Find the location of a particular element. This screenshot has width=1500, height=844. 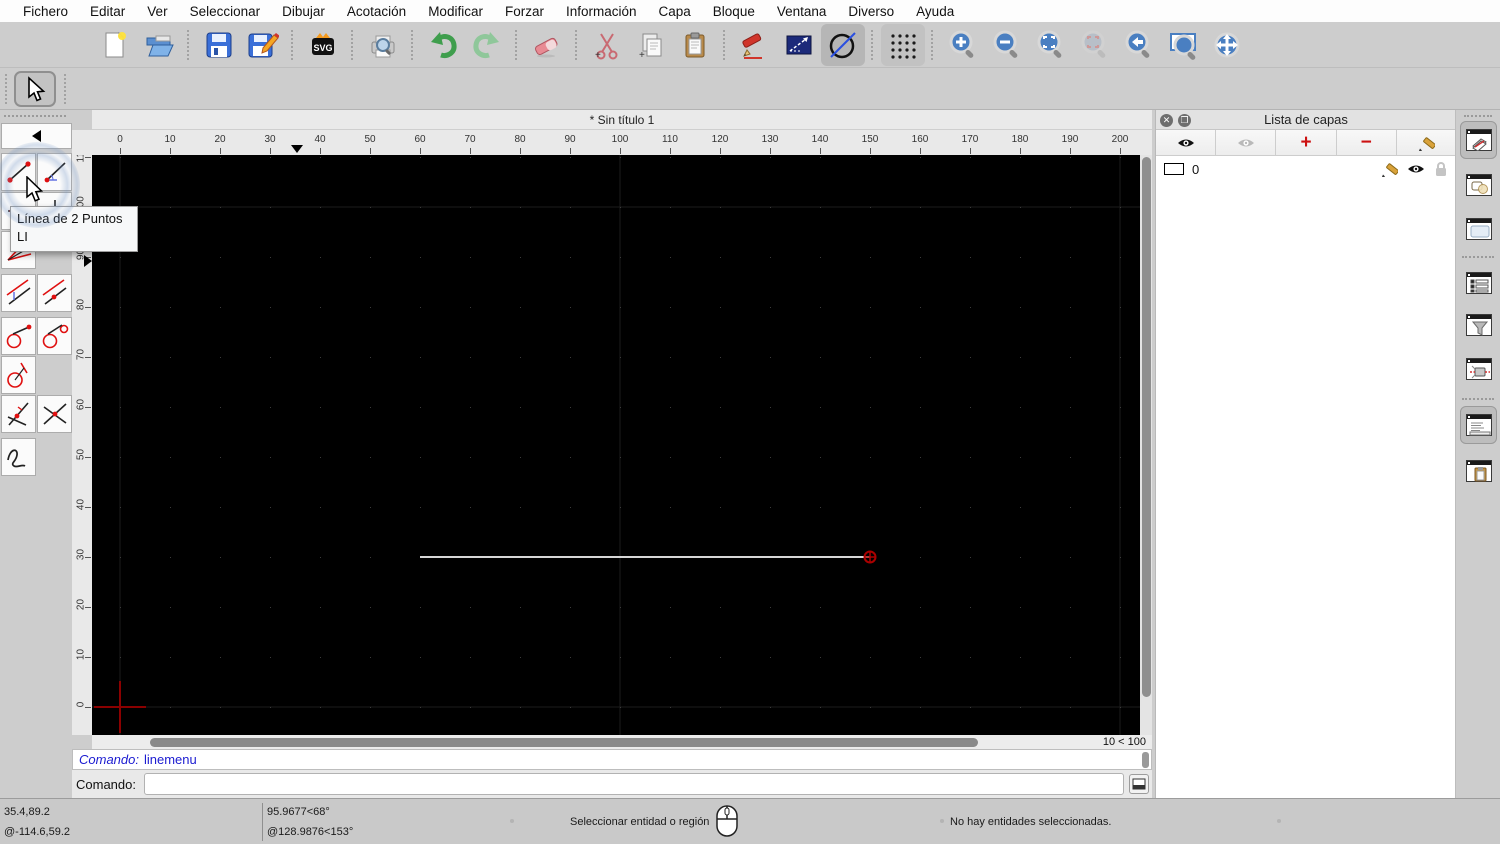

menu-item: Ver is located at coordinates (157, 11).